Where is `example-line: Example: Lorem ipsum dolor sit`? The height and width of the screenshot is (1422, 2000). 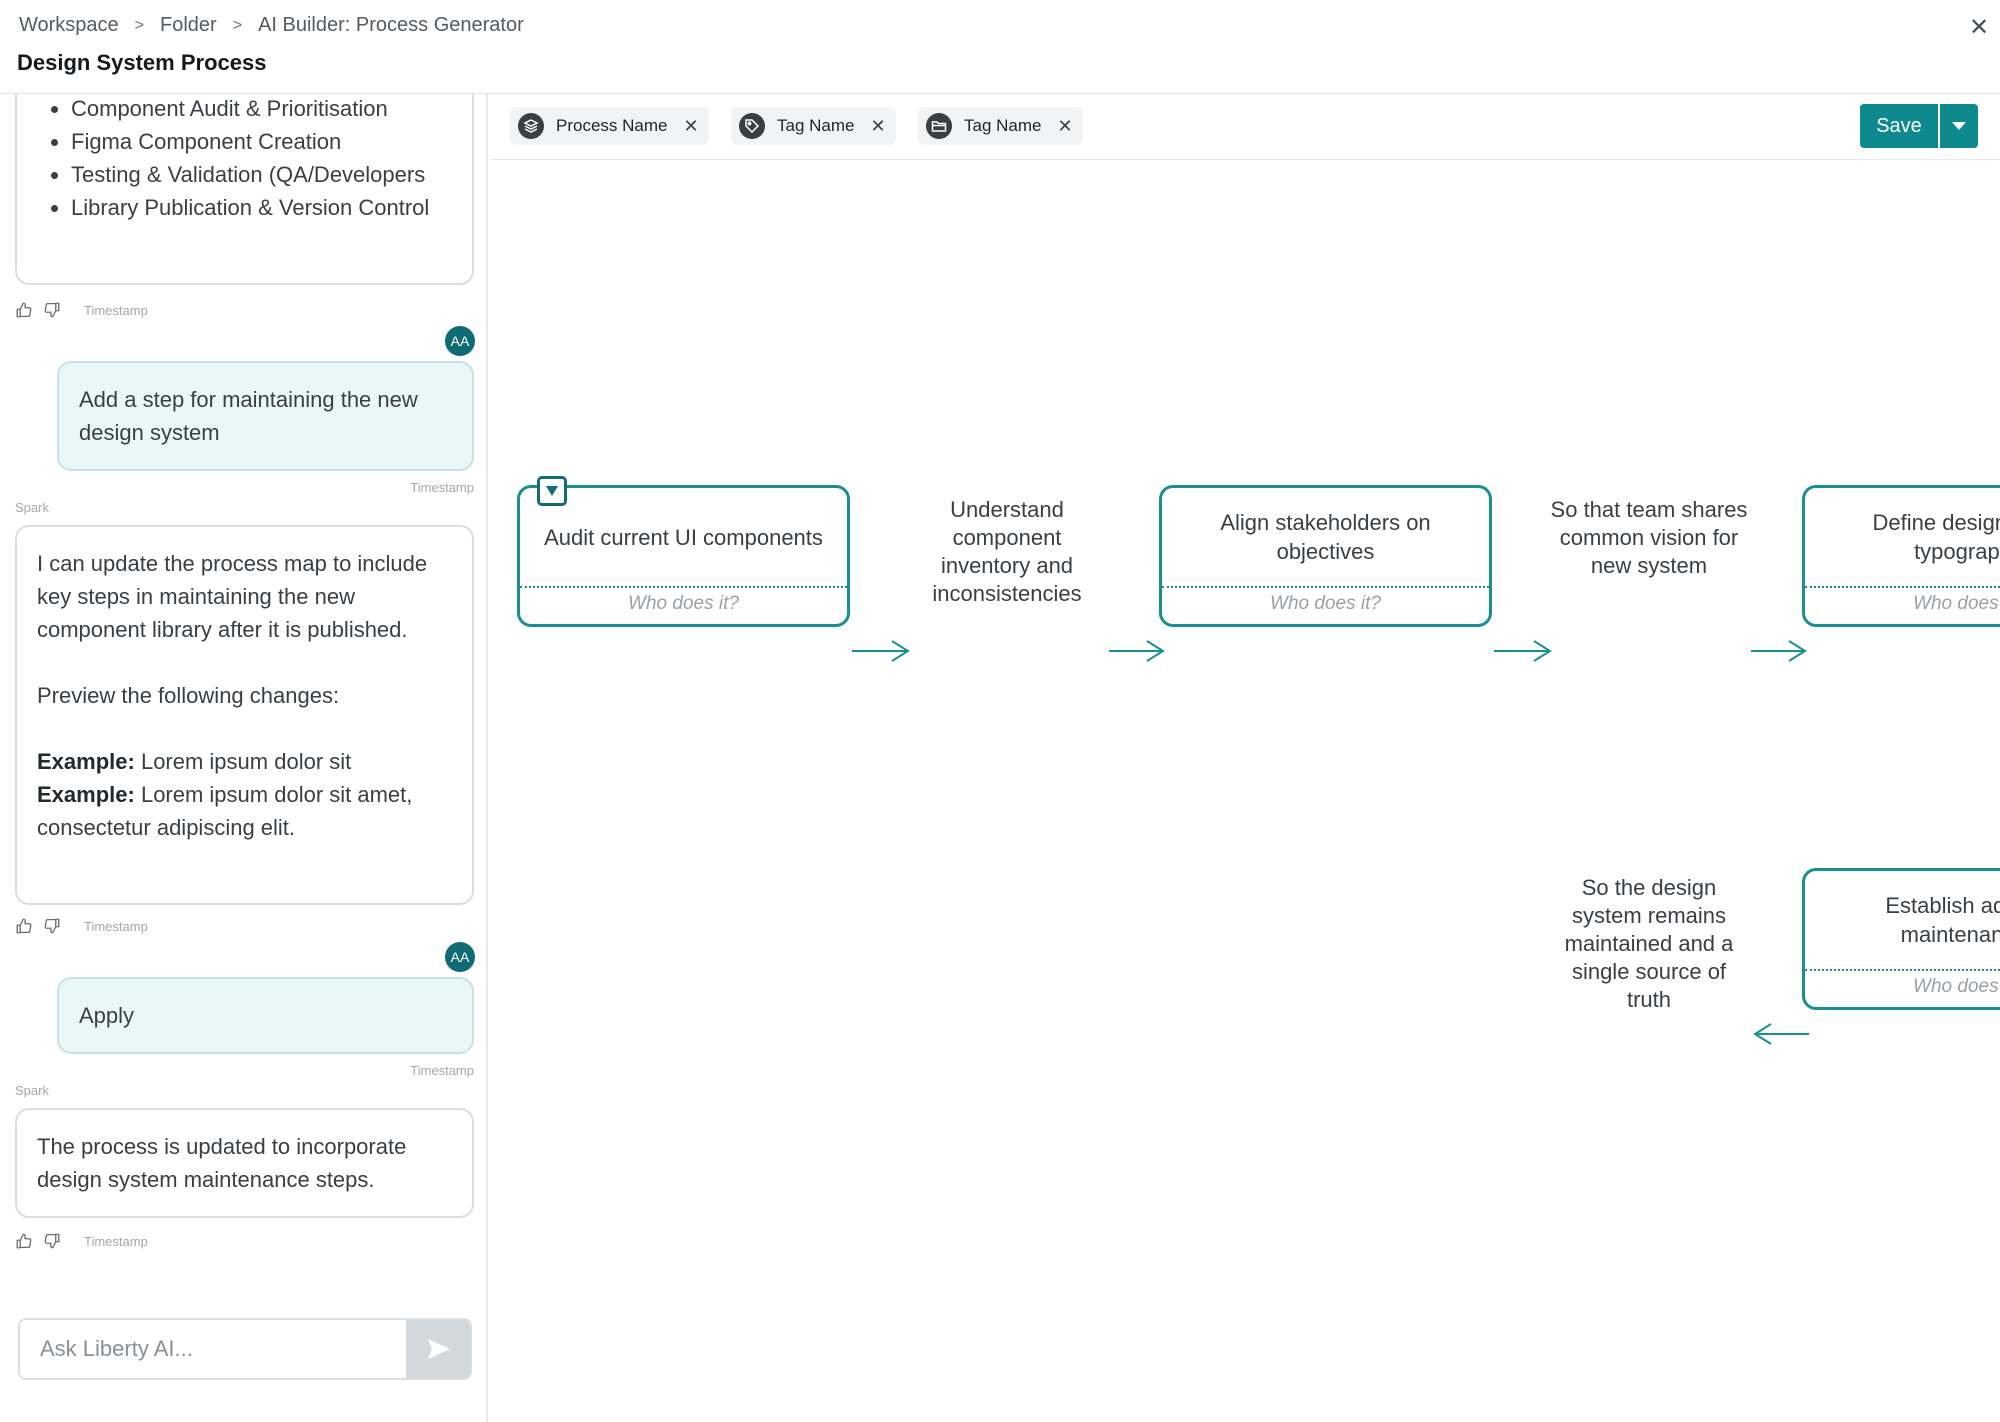 example-line: Example: Lorem ipsum dolor sit is located at coordinates (244, 761).